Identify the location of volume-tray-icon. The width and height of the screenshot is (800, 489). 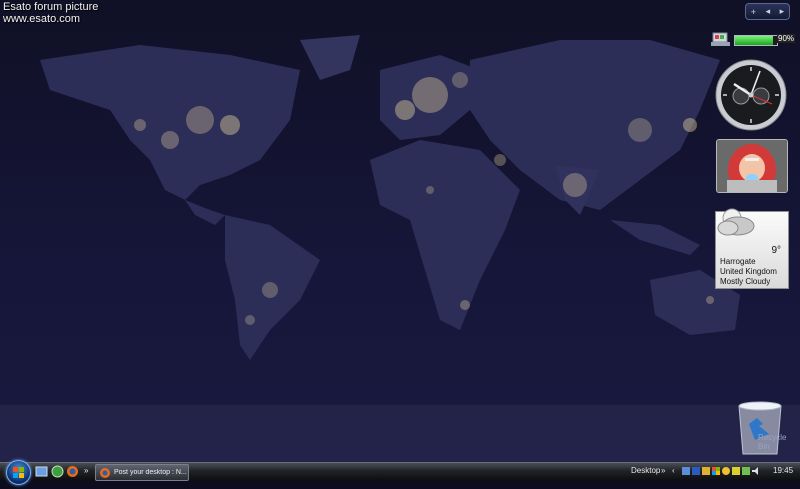
(756, 471).